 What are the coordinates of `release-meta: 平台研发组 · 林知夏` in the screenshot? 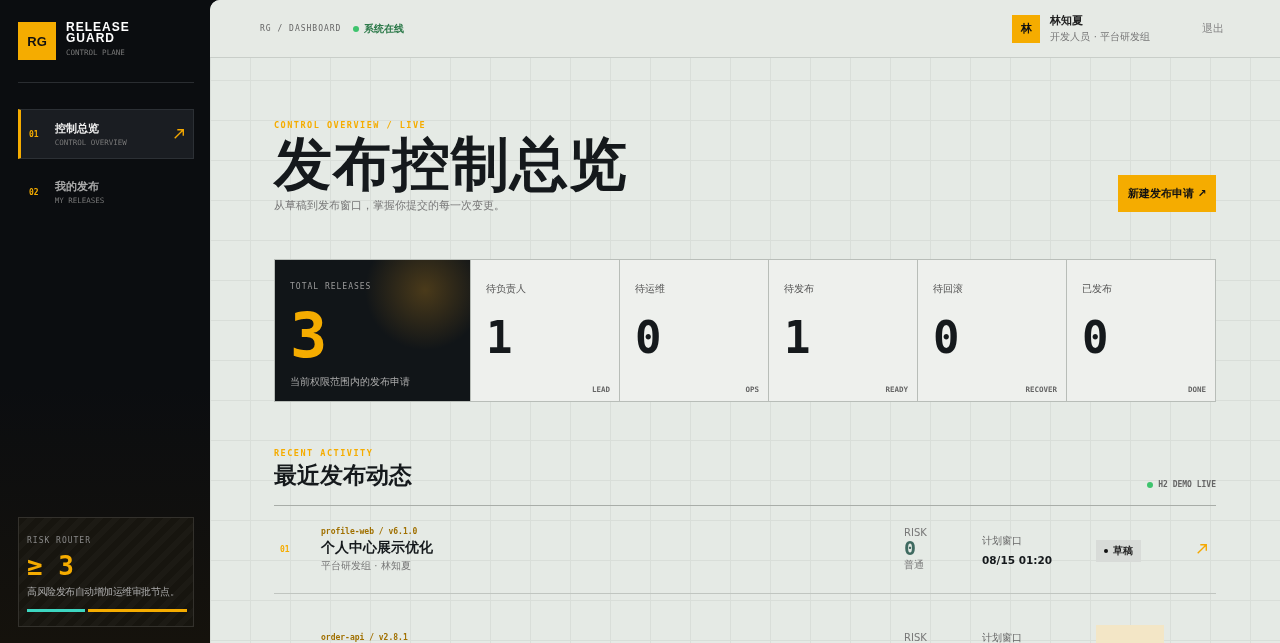 It's located at (366, 565).